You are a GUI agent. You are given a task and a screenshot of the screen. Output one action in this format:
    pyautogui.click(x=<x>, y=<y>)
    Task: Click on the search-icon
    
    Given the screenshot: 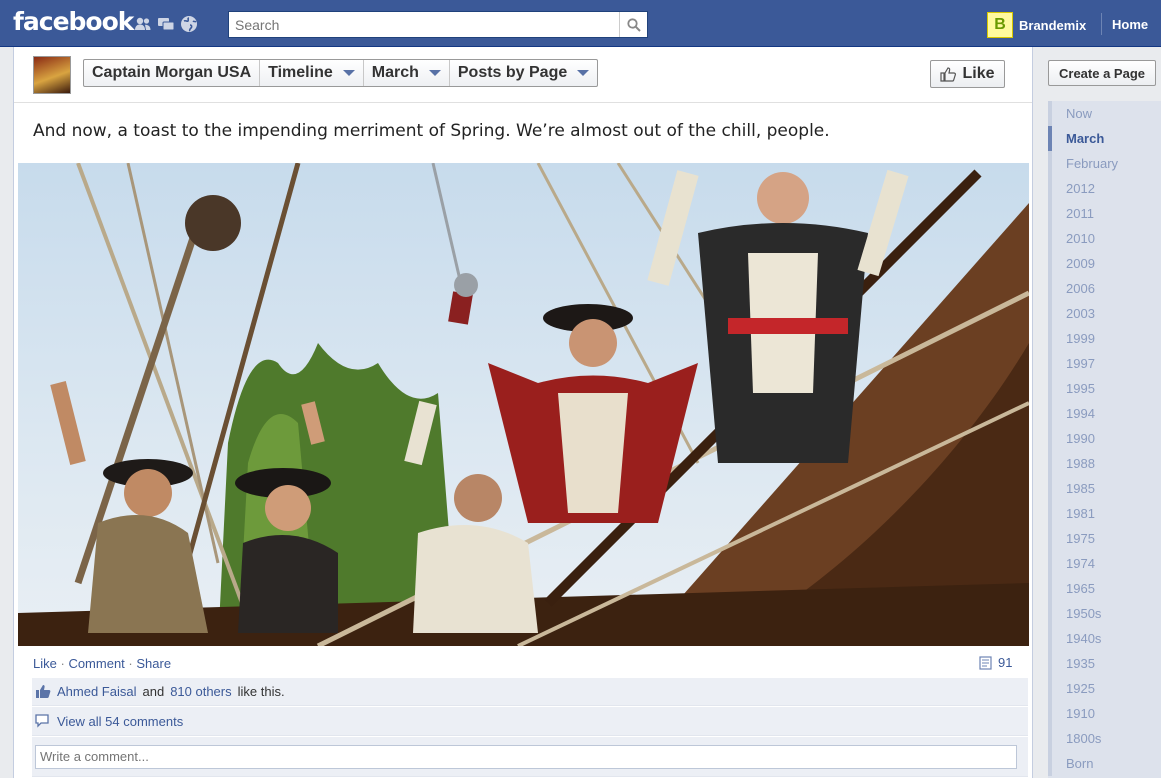 What is the action you would take?
    pyautogui.click(x=633, y=24)
    